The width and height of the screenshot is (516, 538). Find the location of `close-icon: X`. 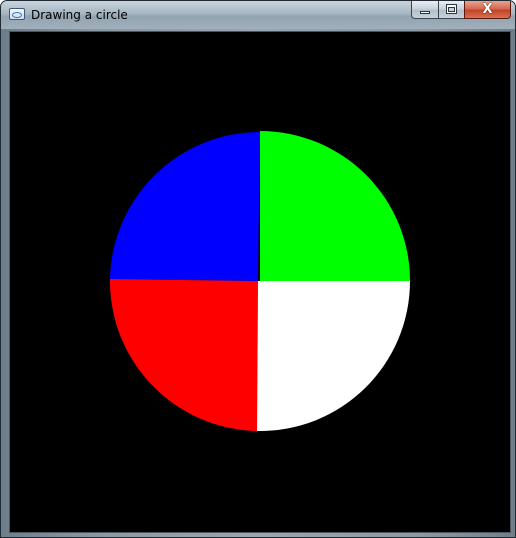

close-icon: X is located at coordinates (487, 9).